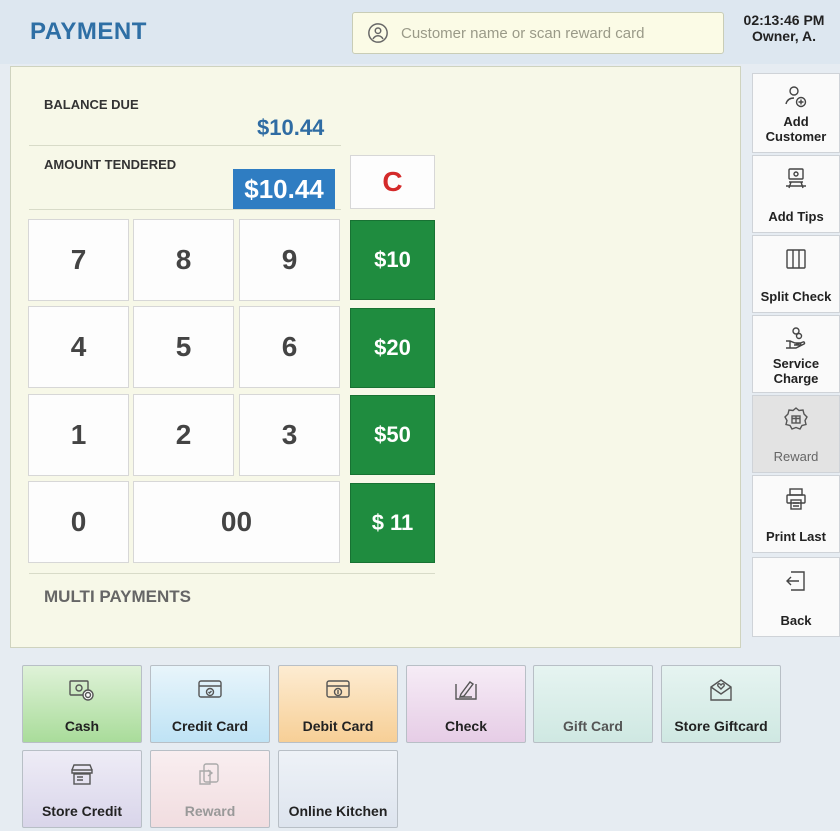 The height and width of the screenshot is (831, 840). I want to click on print-last-label: Print Last, so click(796, 536).